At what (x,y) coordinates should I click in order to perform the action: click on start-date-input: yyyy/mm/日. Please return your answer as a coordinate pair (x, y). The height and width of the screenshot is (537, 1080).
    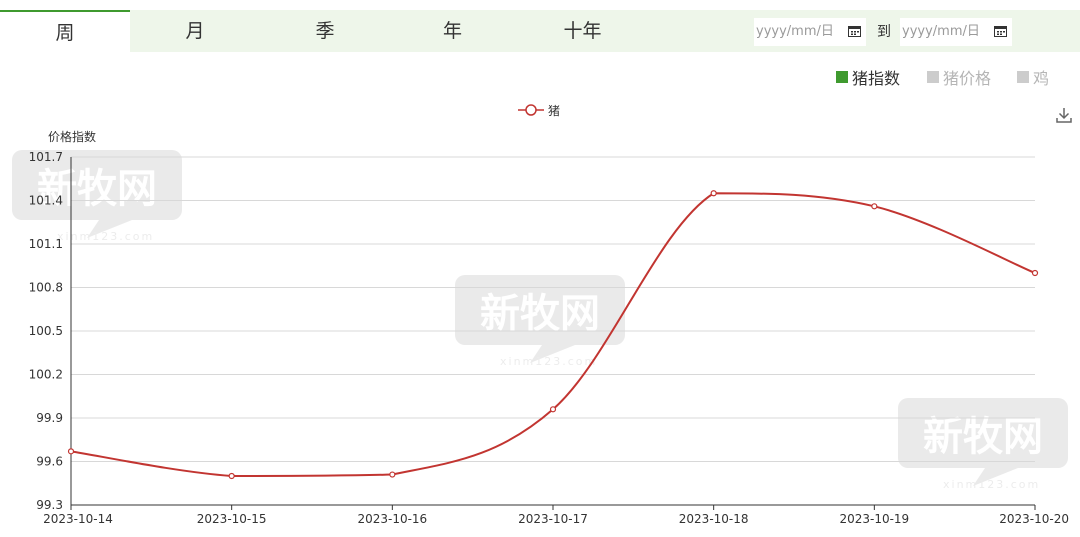
    Looking at the image, I should click on (810, 32).